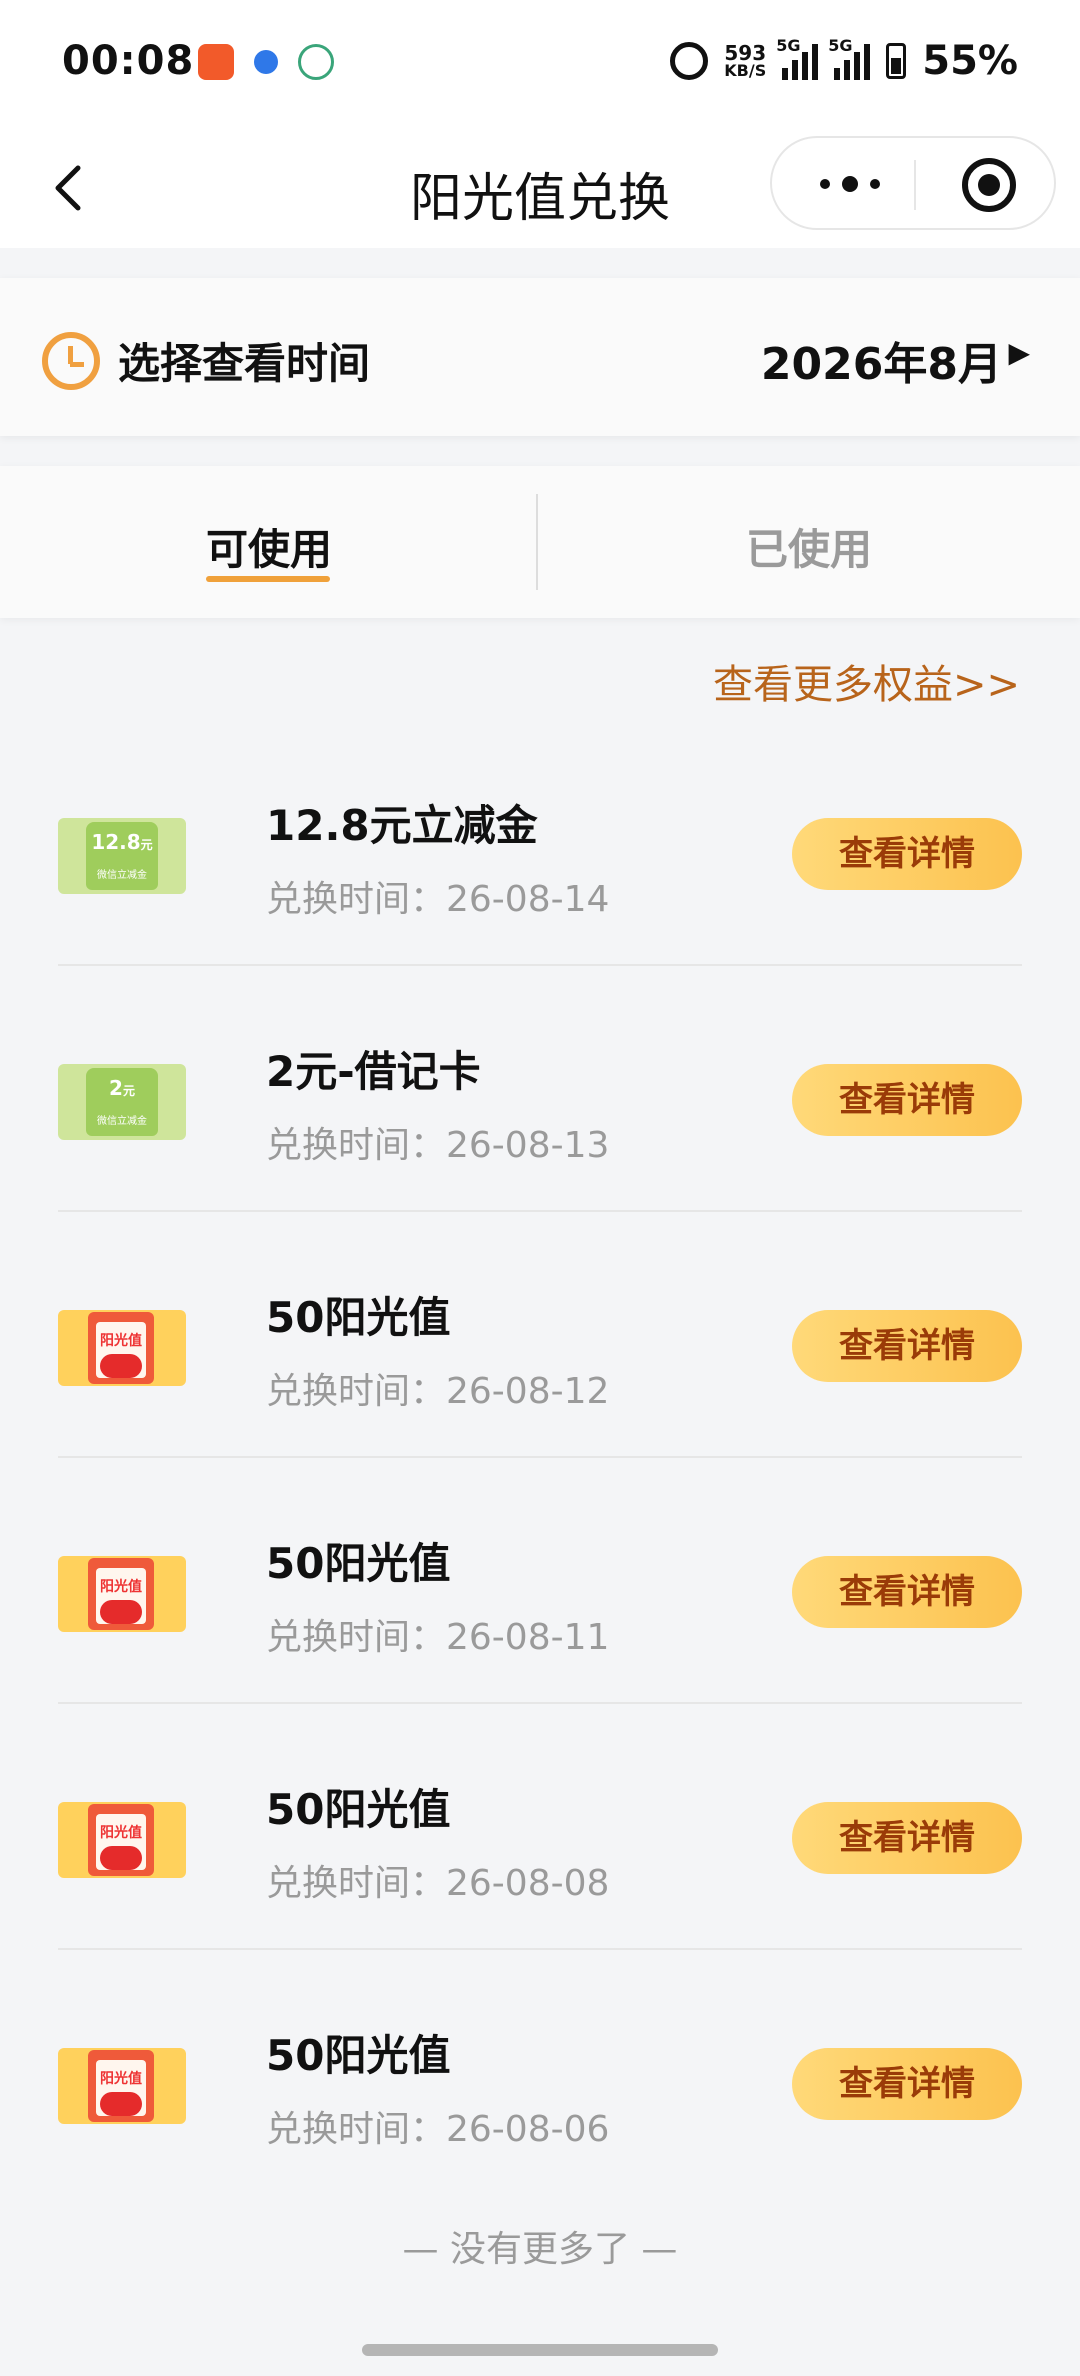  Describe the element at coordinates (540, 2249) in the screenshot. I see `end-of-list-text: — 没有更多了 —` at that location.